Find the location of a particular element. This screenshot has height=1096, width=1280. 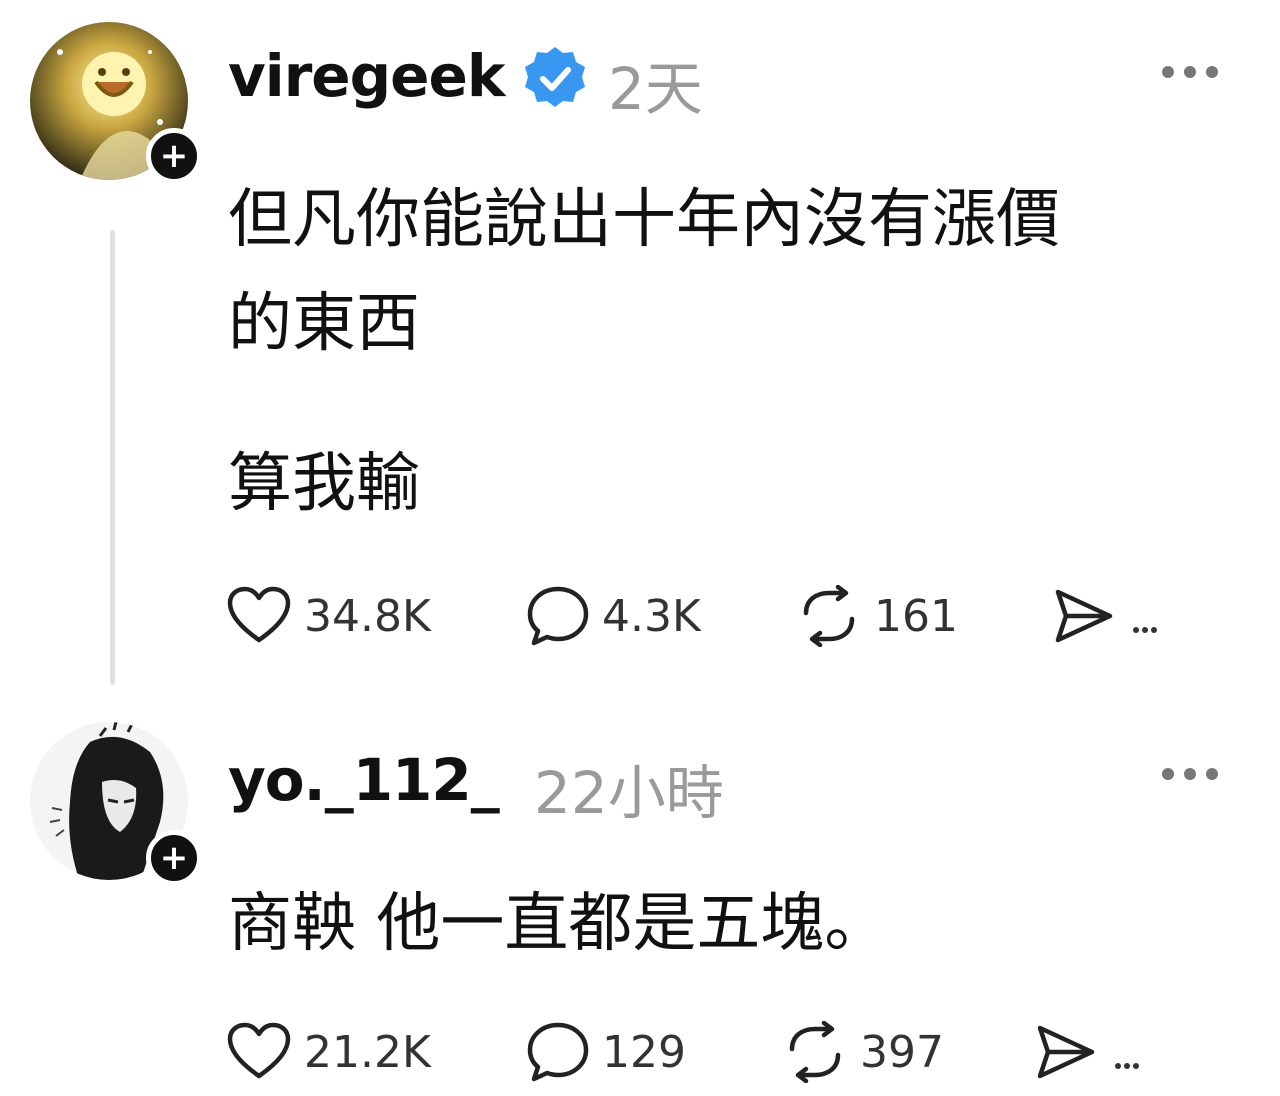

like-count: 21.2K is located at coordinates (367, 1052).